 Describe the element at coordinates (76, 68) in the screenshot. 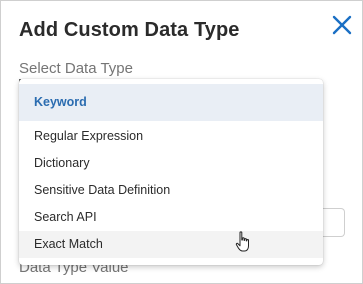

I see `select-data-type-label: Select Data Type` at that location.